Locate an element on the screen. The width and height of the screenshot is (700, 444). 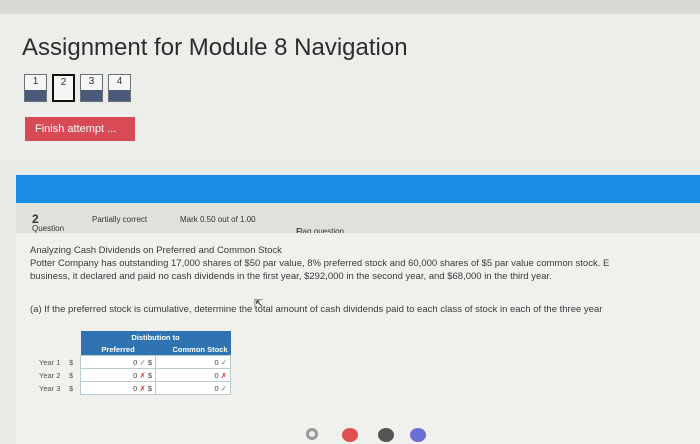
row-label: Year 2 is located at coordinates (50, 375).